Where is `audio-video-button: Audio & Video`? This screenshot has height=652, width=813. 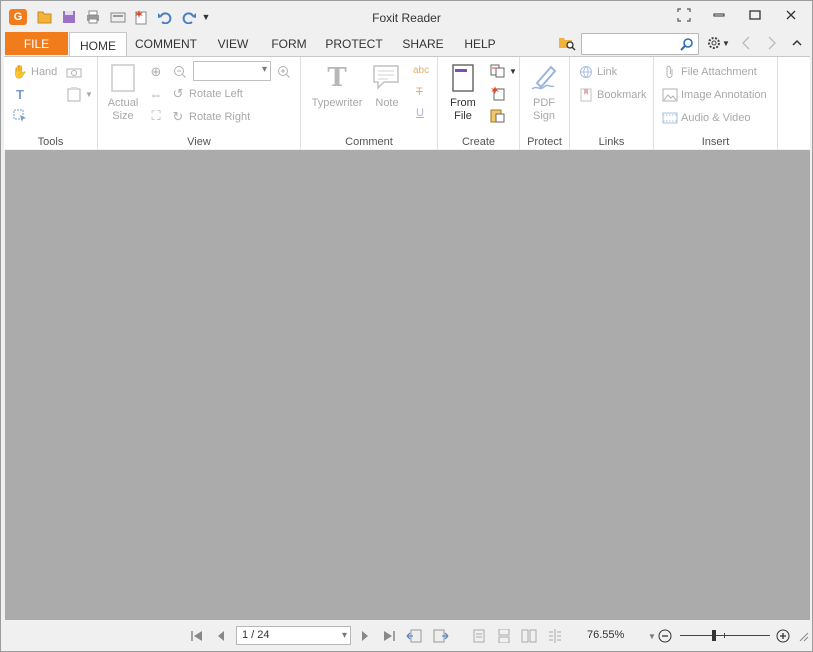 audio-video-button: Audio & Video is located at coordinates (706, 118).